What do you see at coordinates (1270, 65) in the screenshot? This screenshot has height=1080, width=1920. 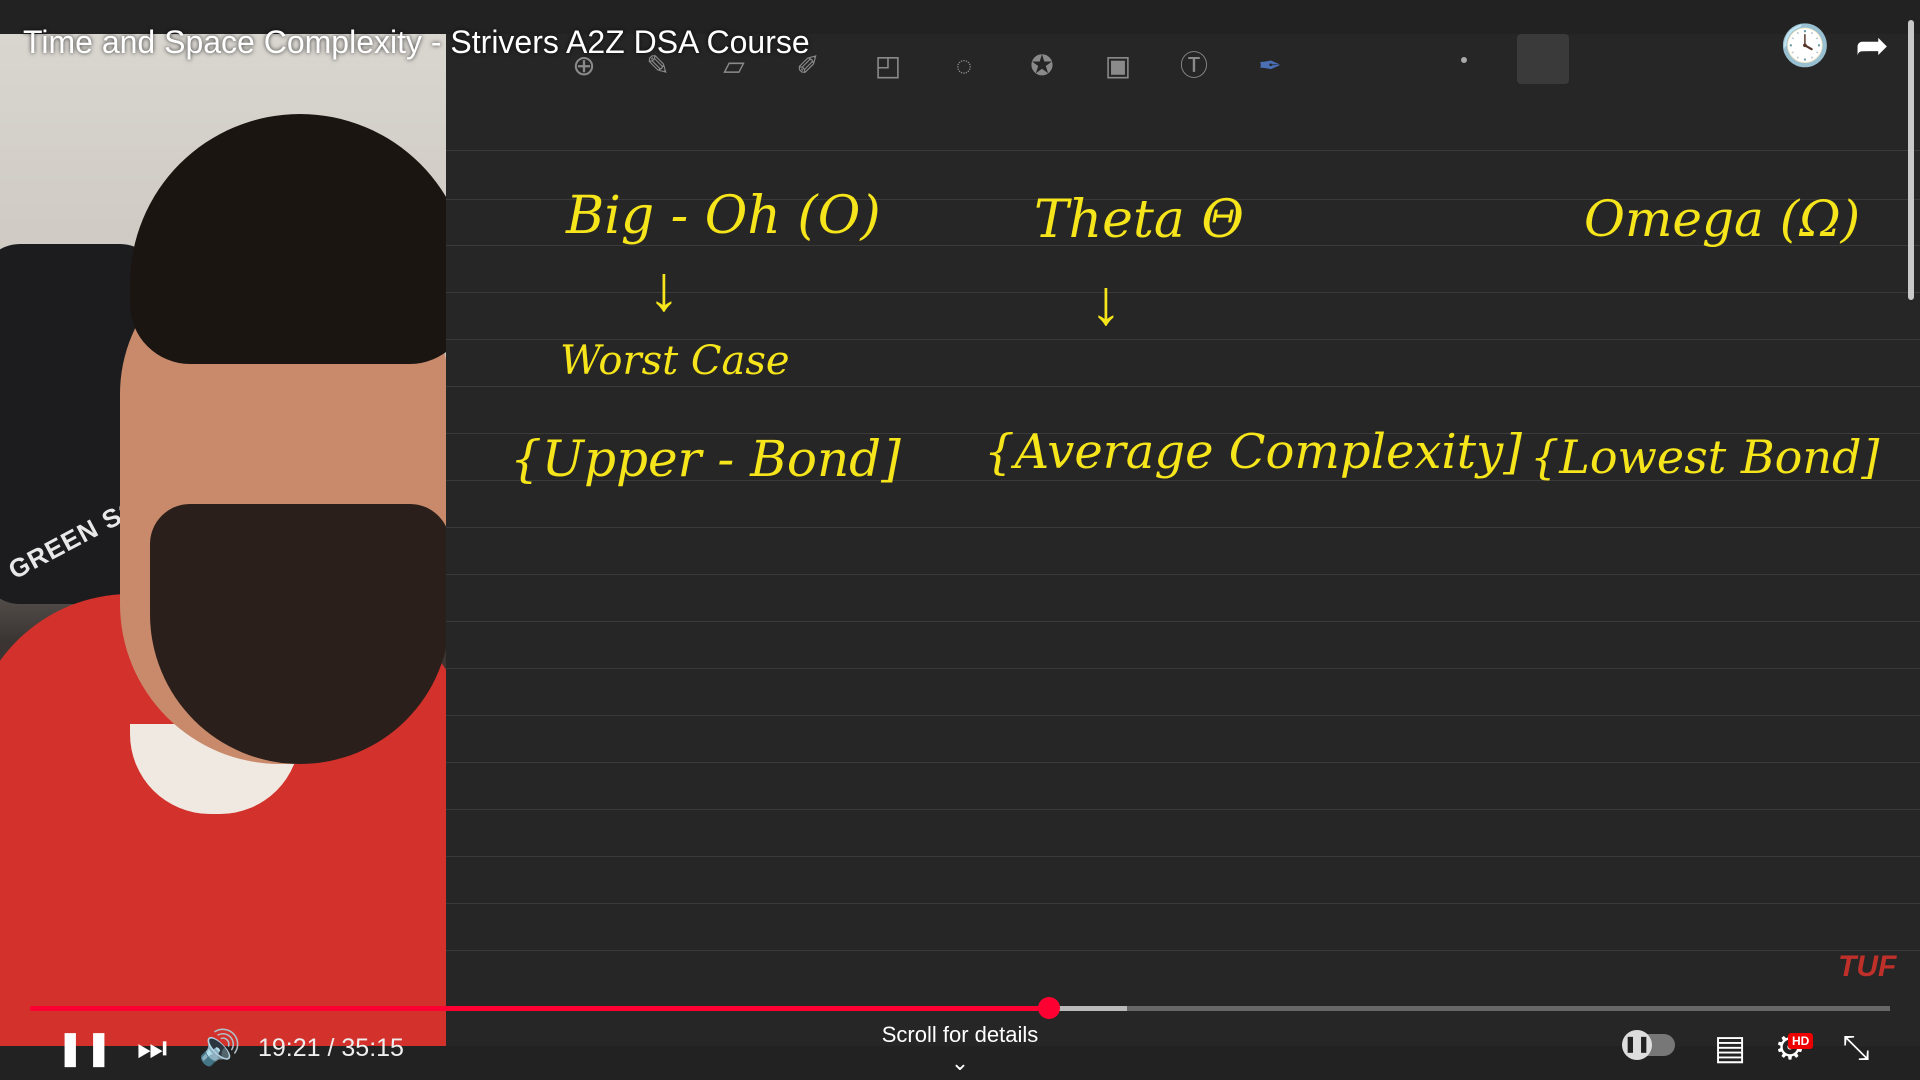 I see `pen-active-icon: ✒` at bounding box center [1270, 65].